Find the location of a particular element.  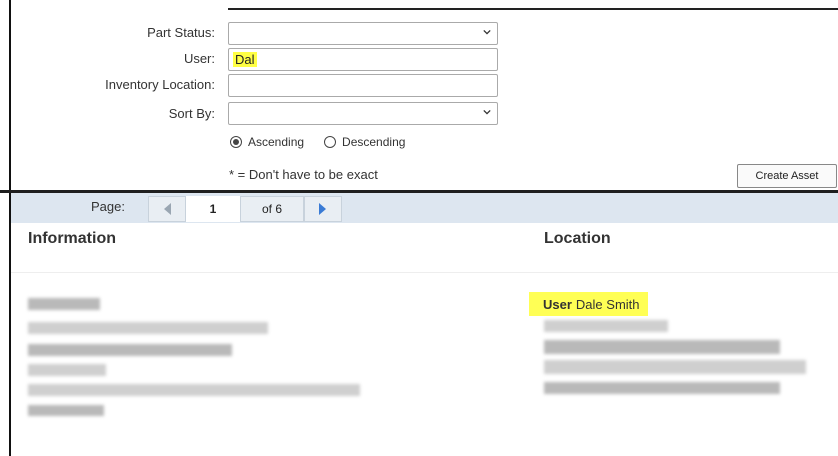

create-asset-button: Create Asset is located at coordinates (787, 176).